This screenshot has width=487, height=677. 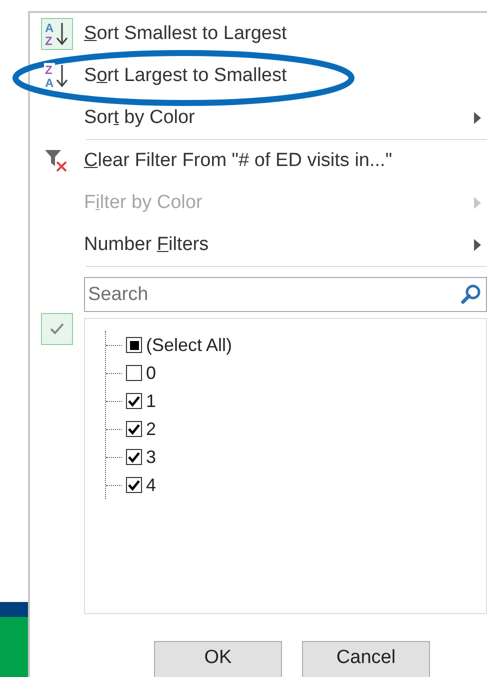 I want to click on value-label: 0, so click(x=151, y=373).